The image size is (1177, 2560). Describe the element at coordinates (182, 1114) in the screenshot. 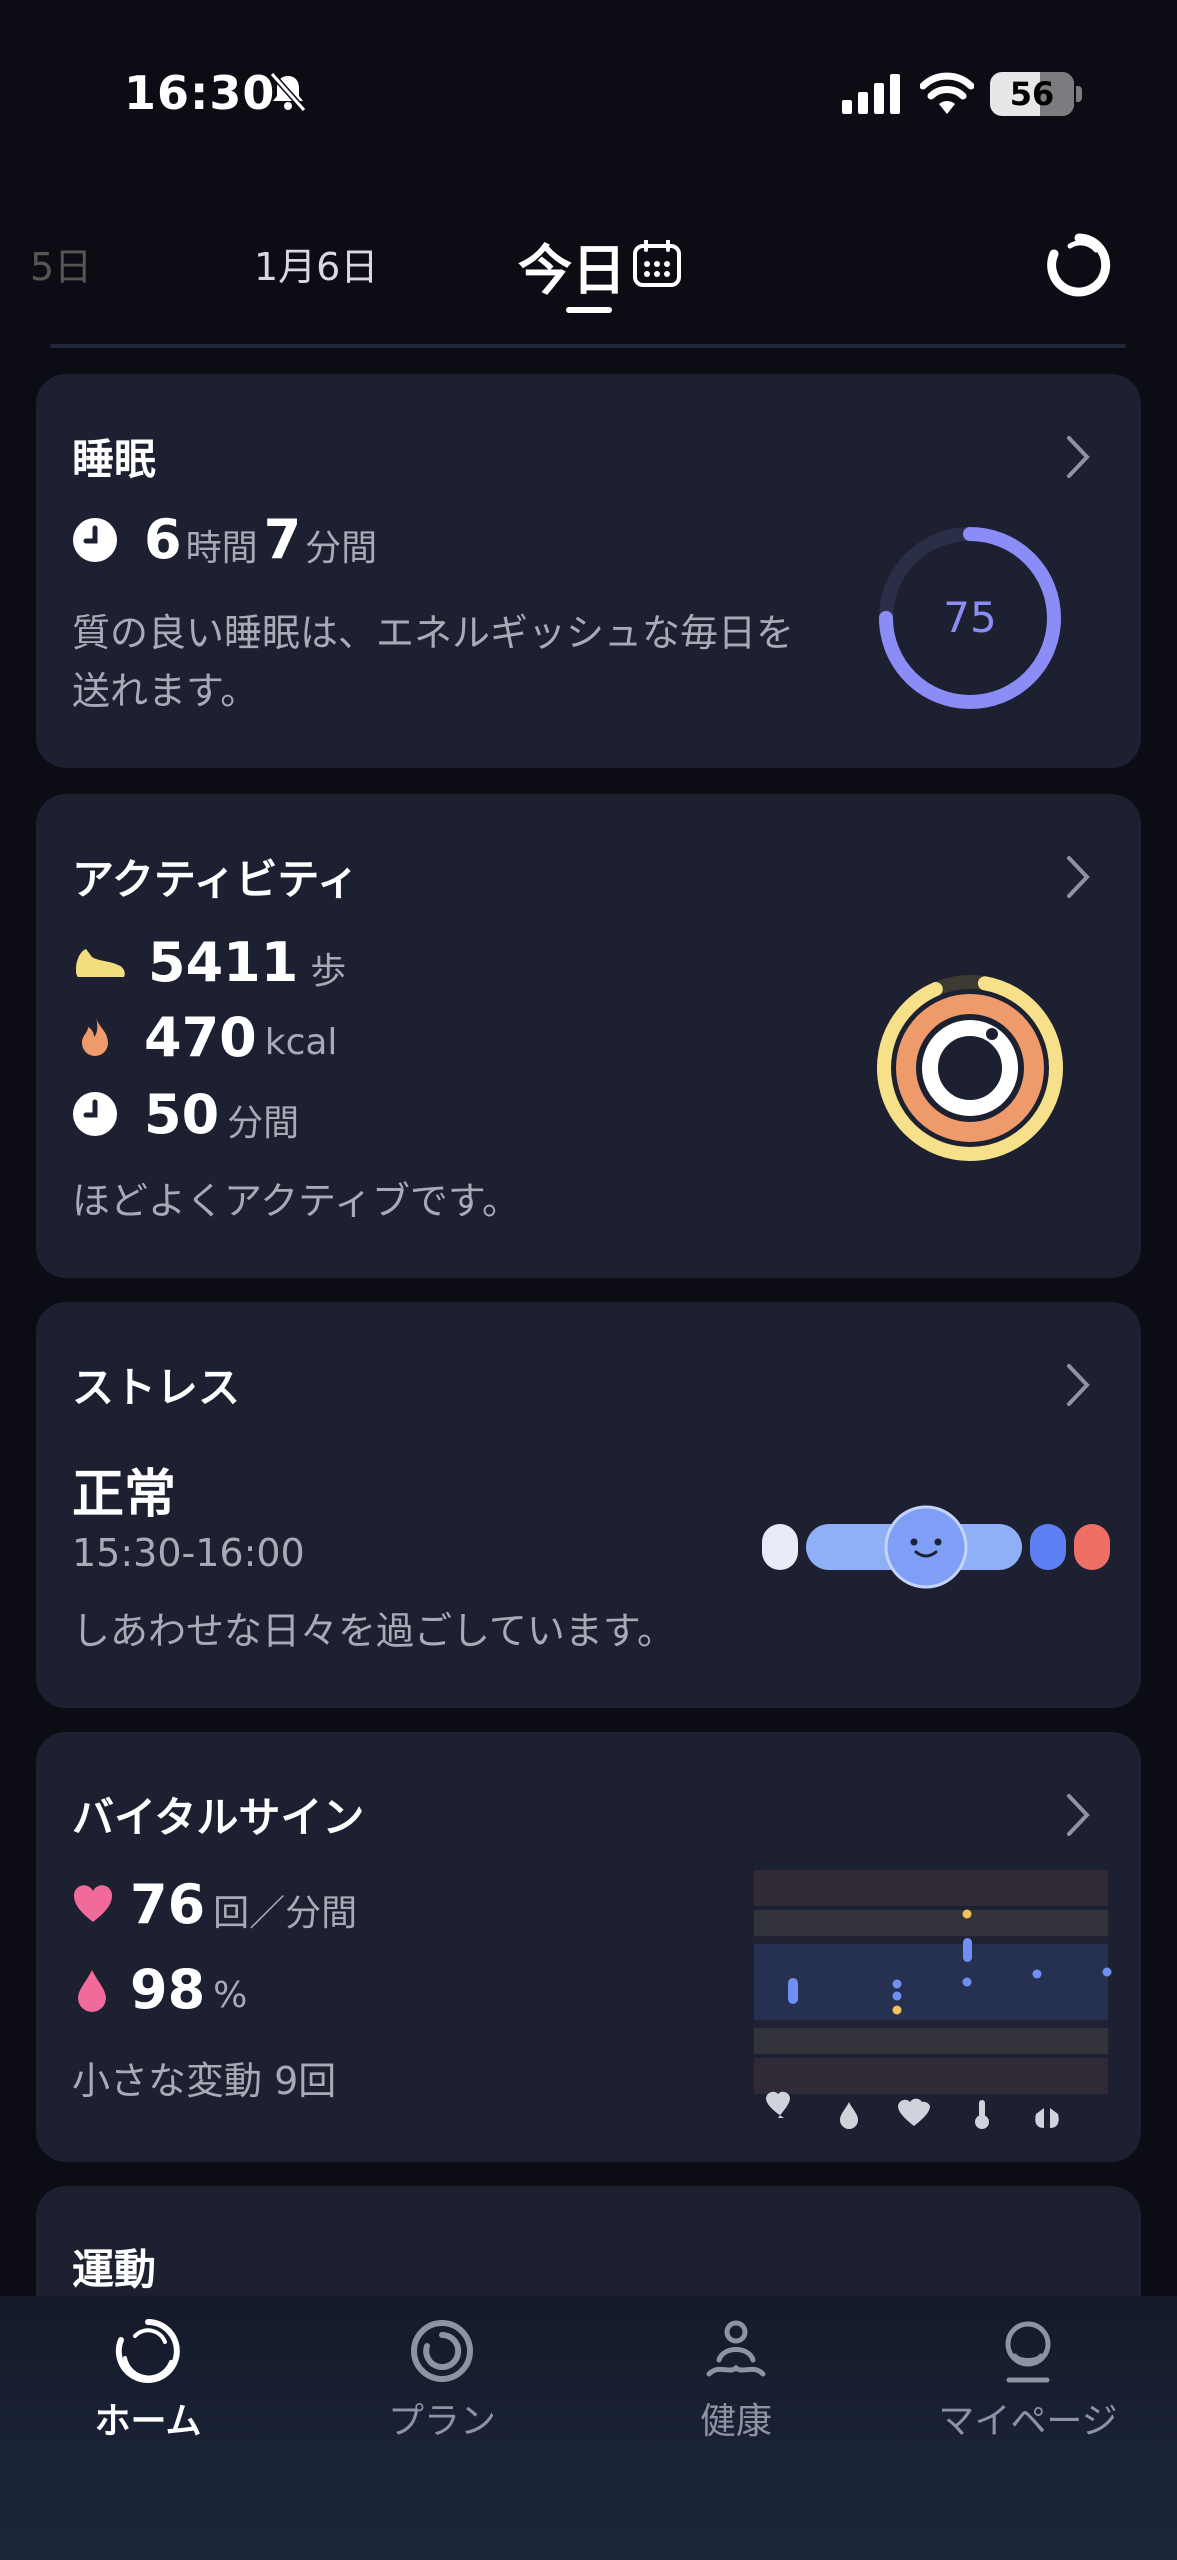

I see `active-minutes-value: 50` at that location.